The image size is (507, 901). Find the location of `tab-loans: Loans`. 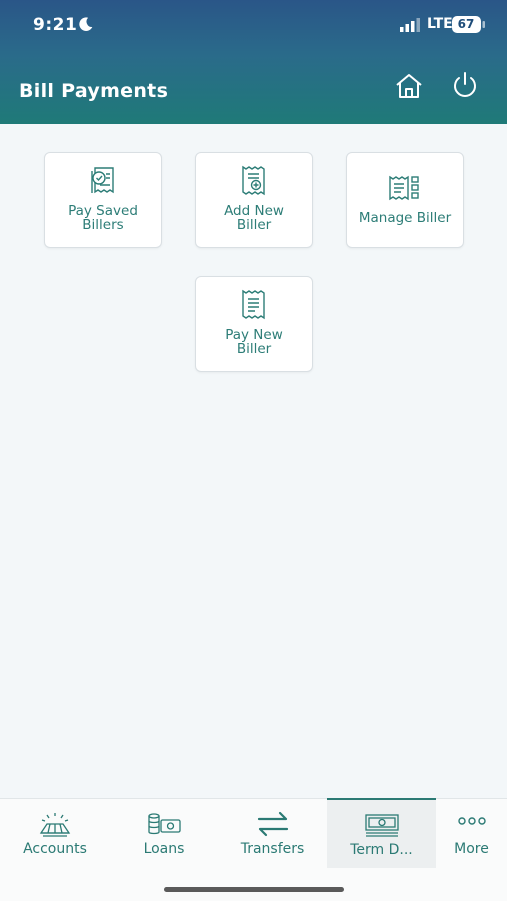

tab-loans: Loans is located at coordinates (164, 833).